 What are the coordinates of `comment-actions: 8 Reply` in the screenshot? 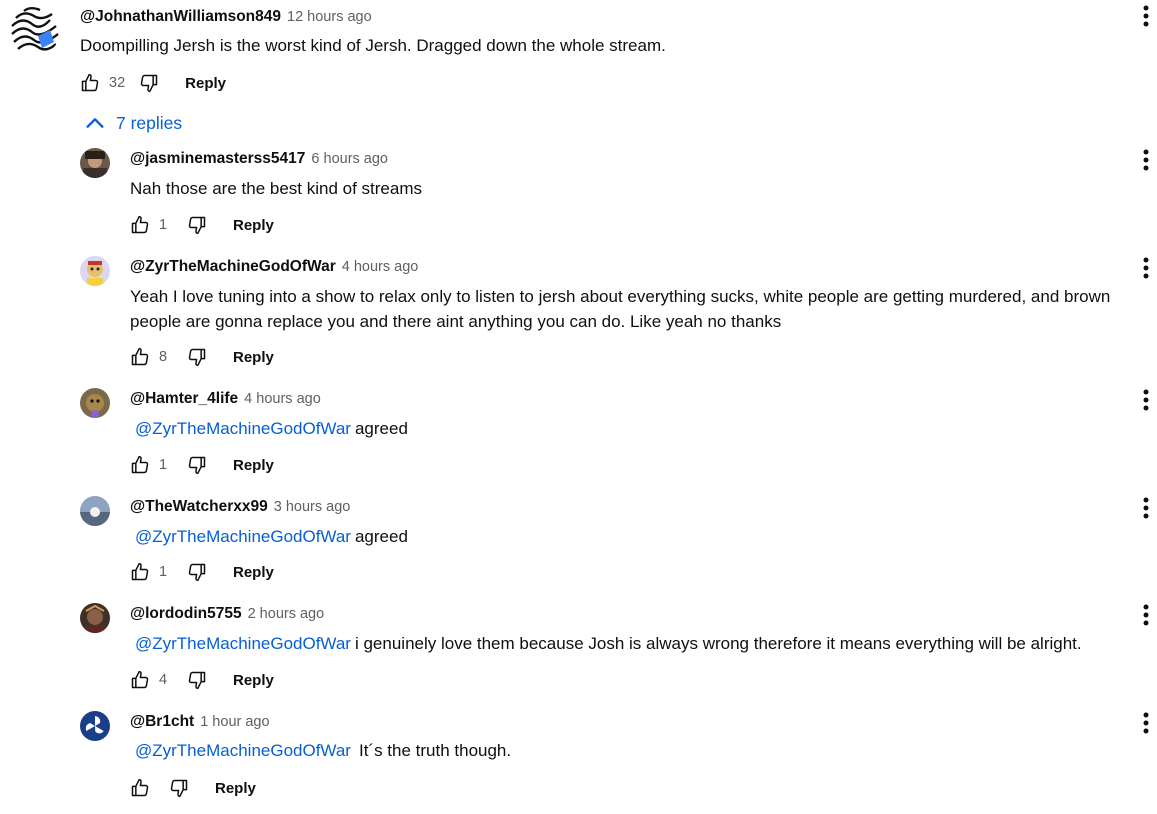 It's located at (202, 357).